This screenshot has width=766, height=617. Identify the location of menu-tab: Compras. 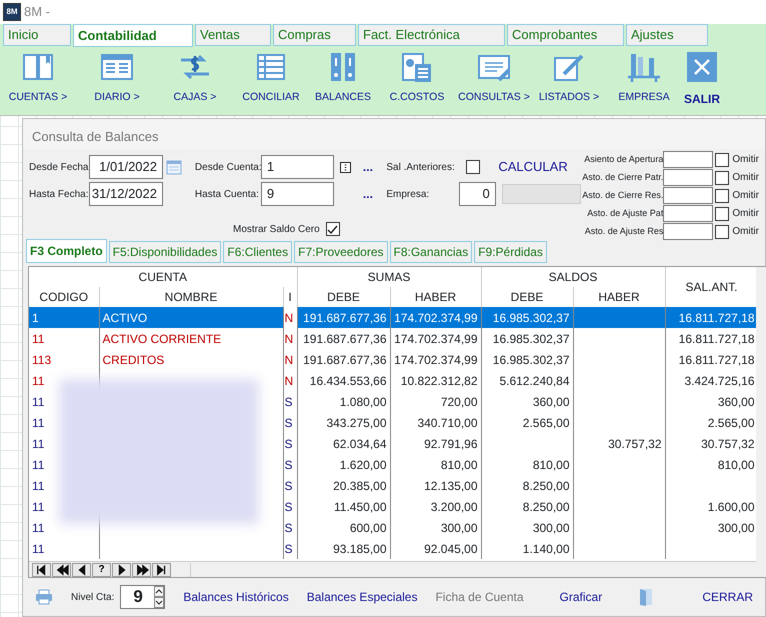
(314, 35).